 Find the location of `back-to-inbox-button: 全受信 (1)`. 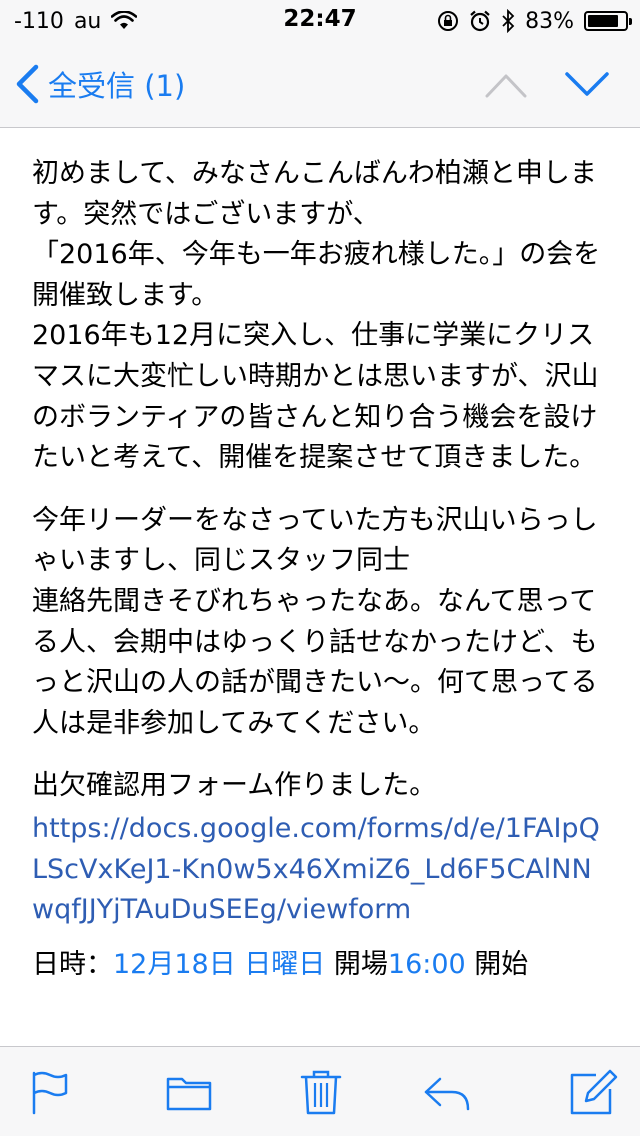

back-to-inbox-button: 全受信 (1) is located at coordinates (99, 84).